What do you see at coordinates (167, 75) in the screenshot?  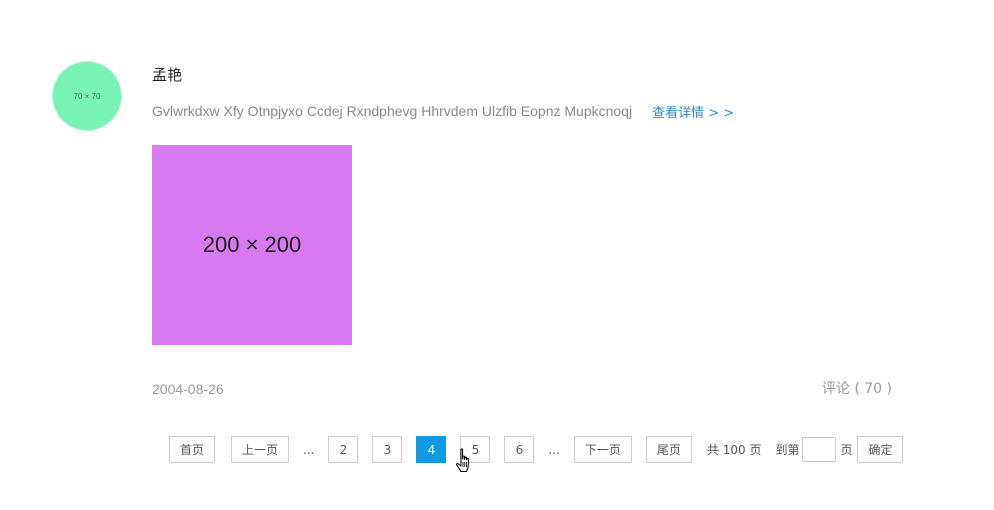 I see `author-name: 孟艳` at bounding box center [167, 75].